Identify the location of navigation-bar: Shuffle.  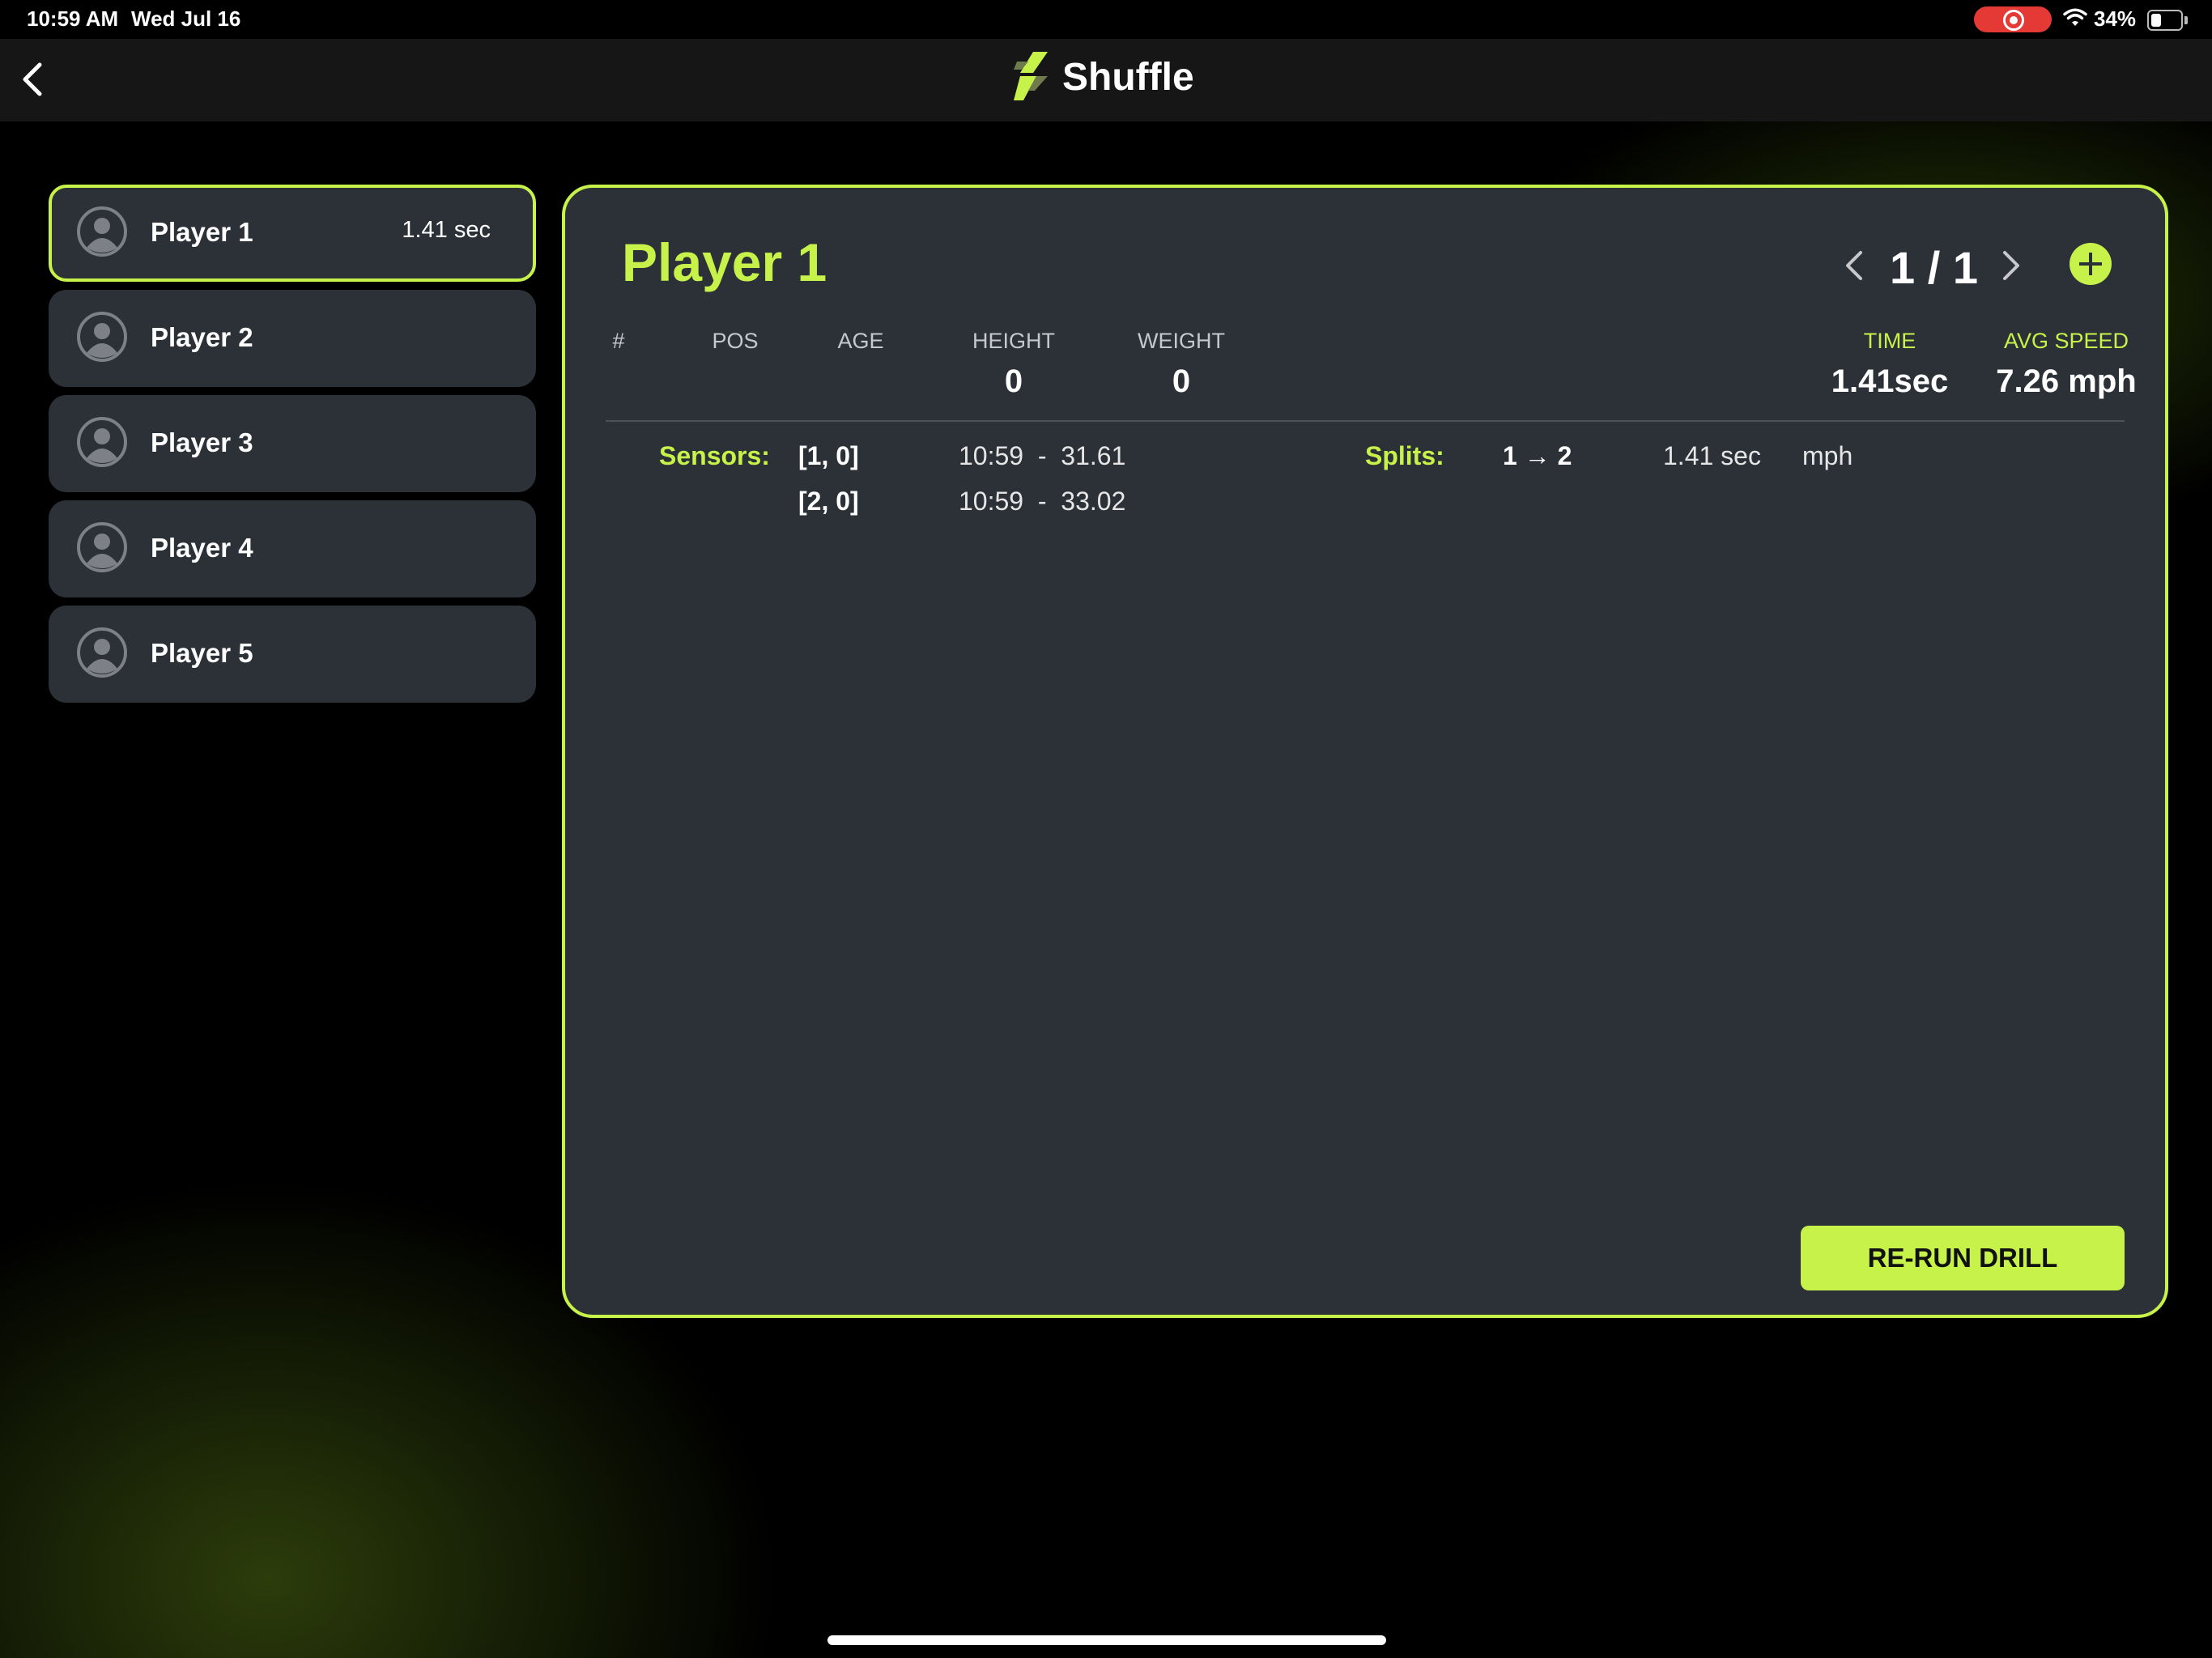
(1106, 80).